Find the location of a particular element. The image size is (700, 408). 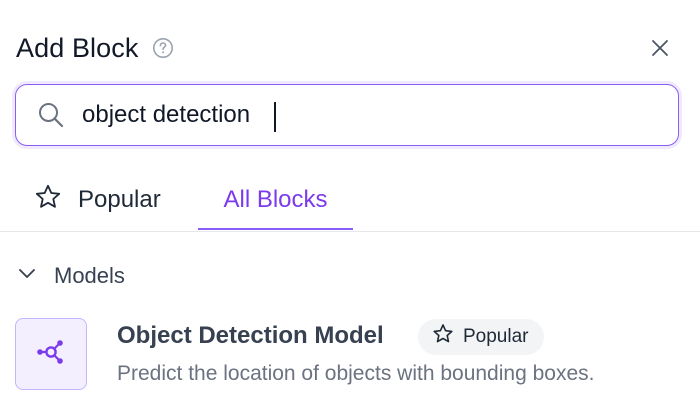

search-icon is located at coordinates (51, 115).